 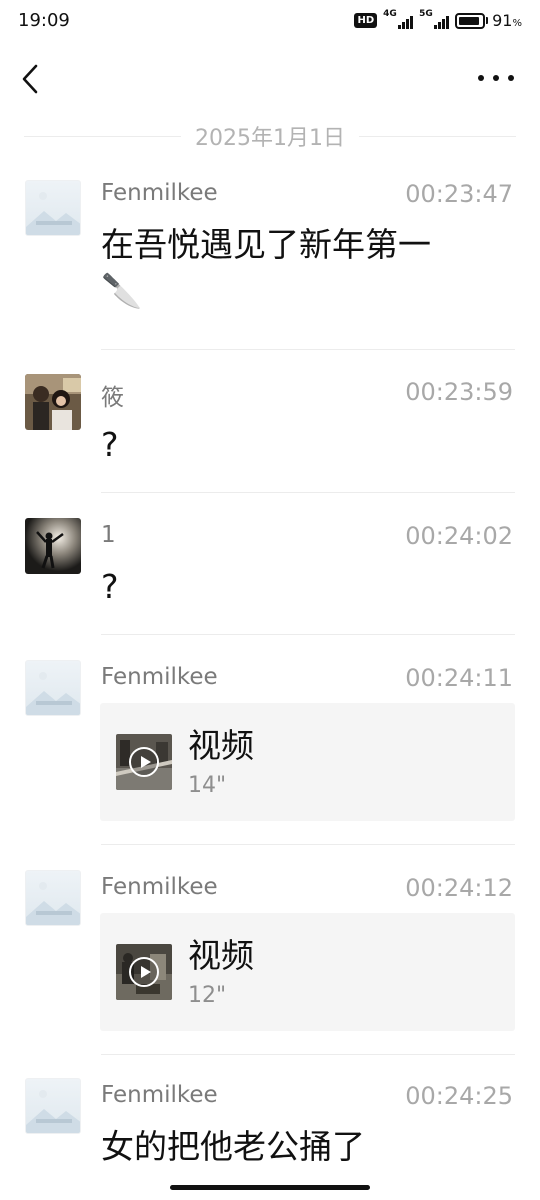 I want to click on knife-emoji: 🔪, so click(x=122, y=290).